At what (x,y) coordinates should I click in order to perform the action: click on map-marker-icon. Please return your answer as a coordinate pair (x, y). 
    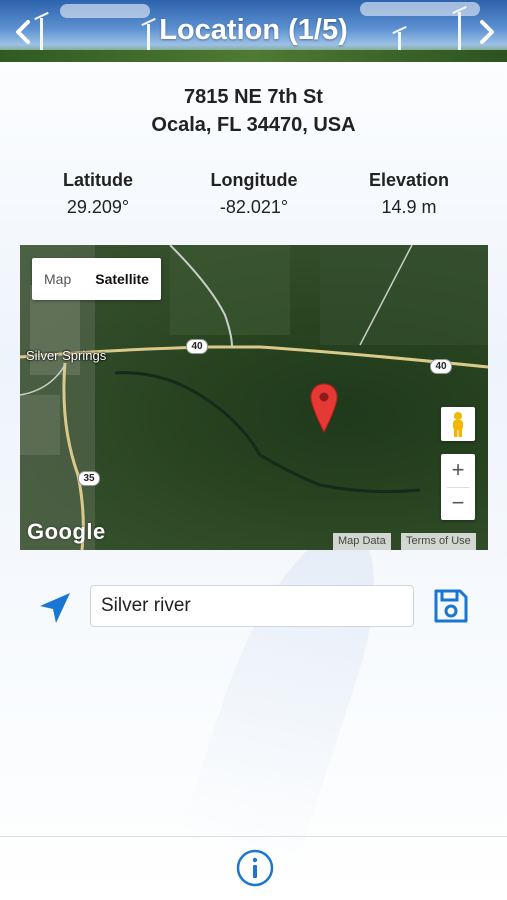
    Looking at the image, I should click on (324, 408).